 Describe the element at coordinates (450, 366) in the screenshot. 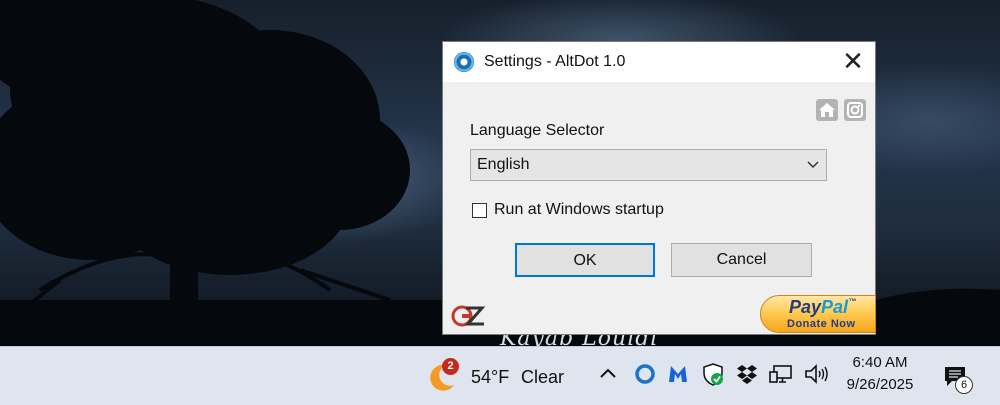

I see `weather-badge: 2` at that location.